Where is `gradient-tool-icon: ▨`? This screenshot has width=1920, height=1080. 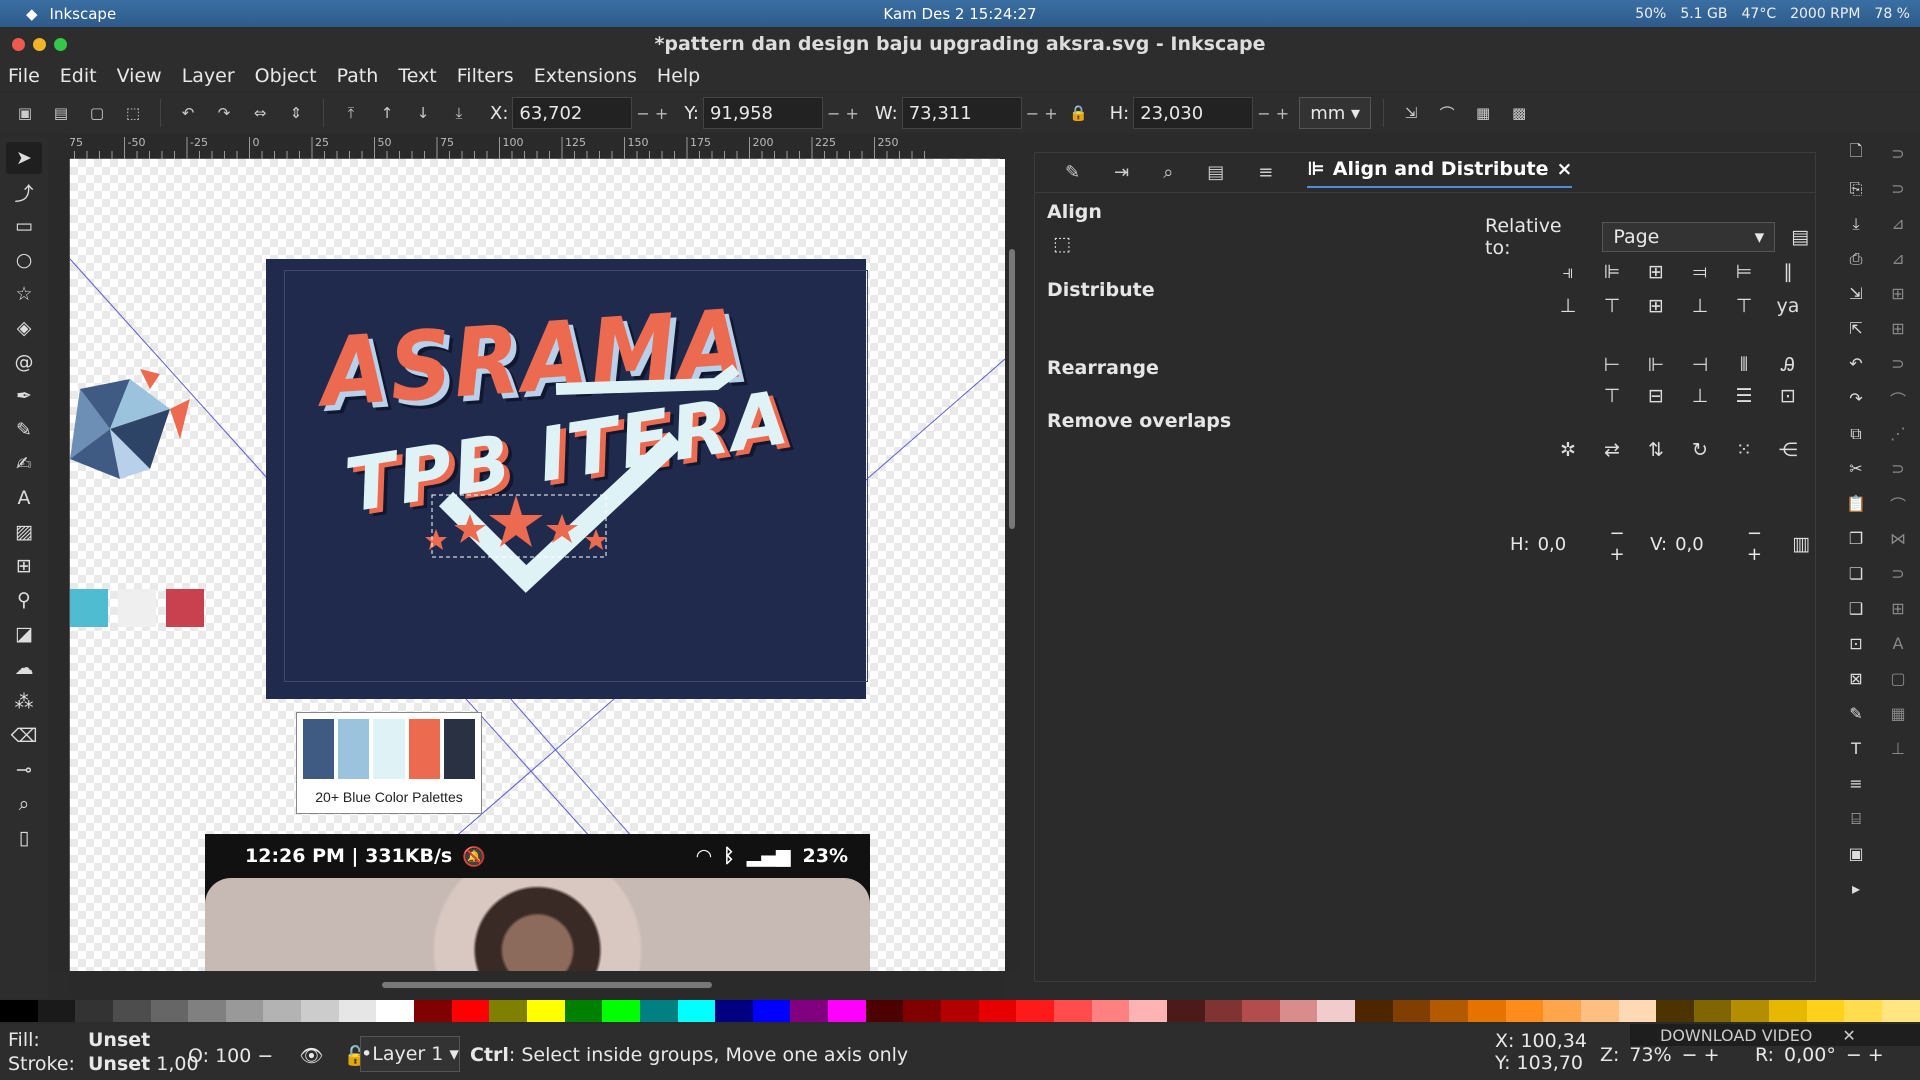 gradient-tool-icon: ▨ is located at coordinates (24, 532).